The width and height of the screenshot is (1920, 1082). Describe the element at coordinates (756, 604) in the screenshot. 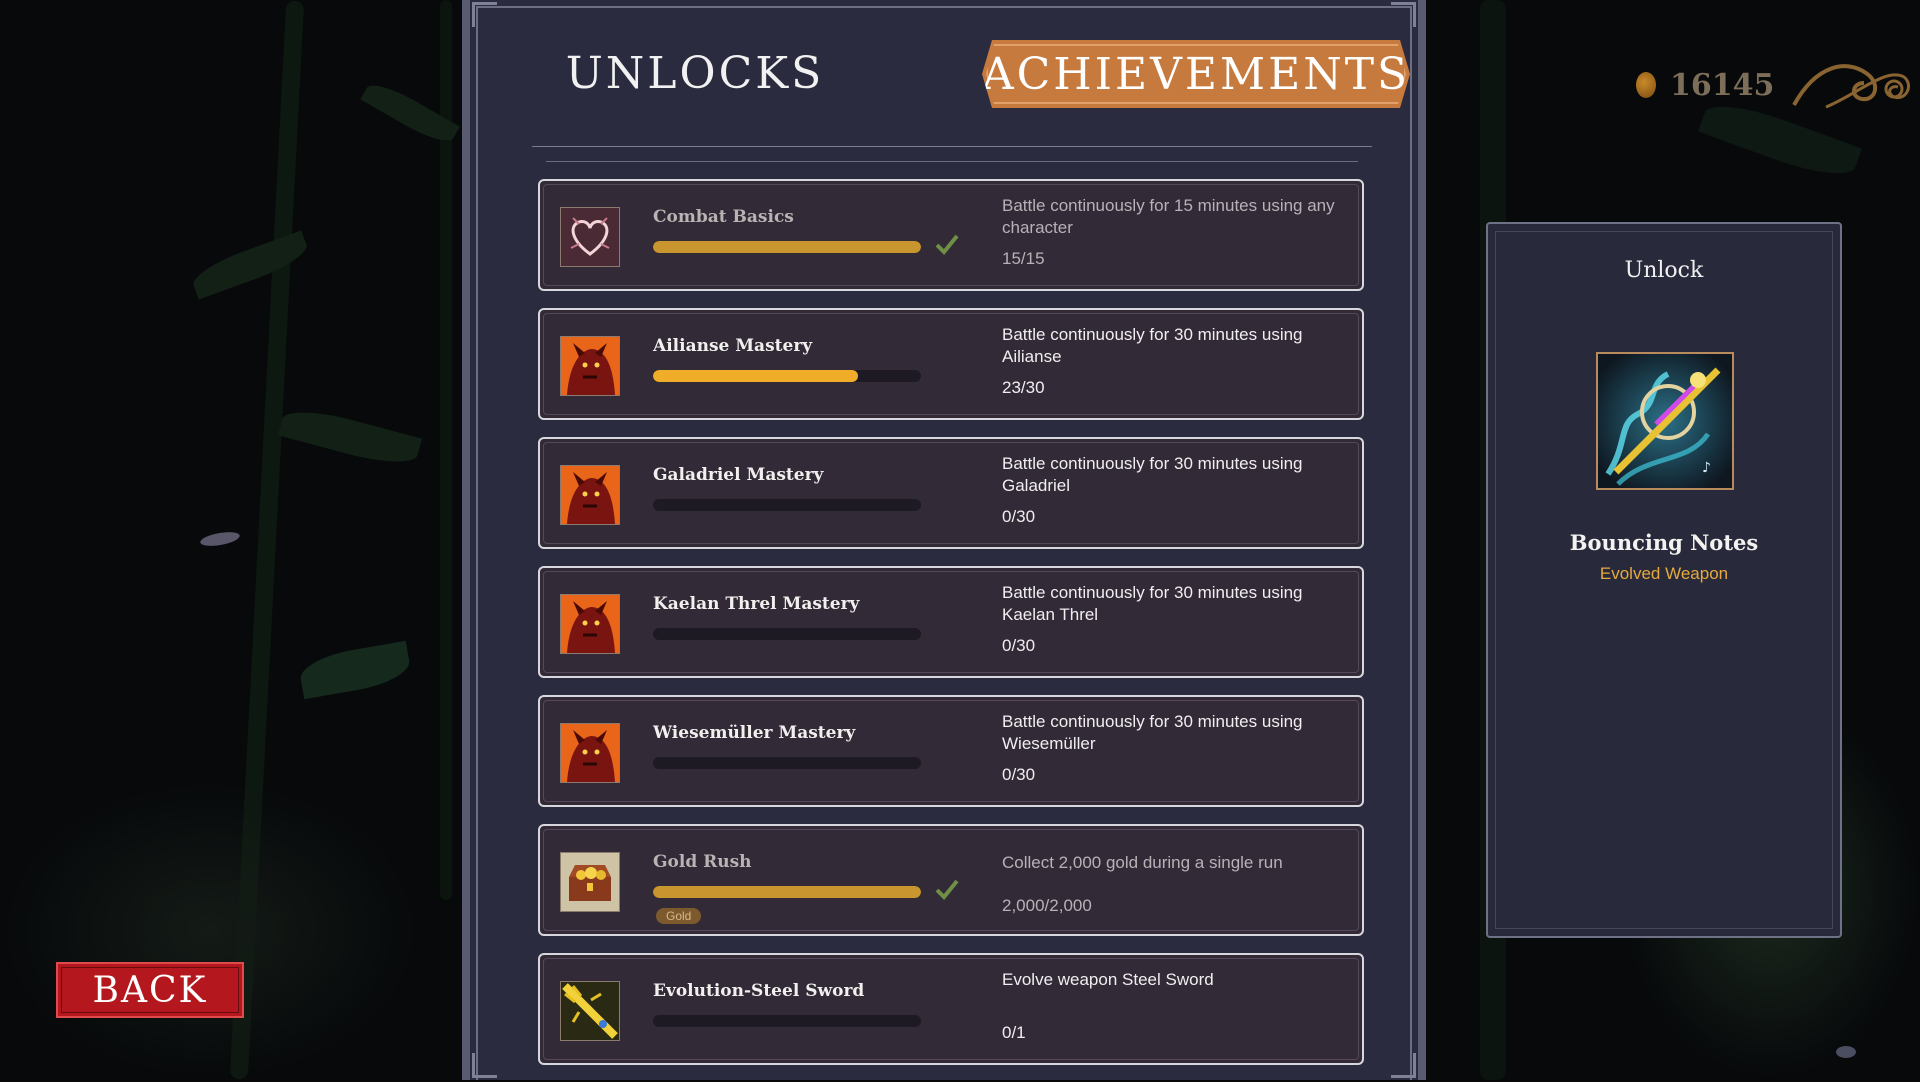

I see `achievement-title: Kaelan Threl Mastery` at that location.